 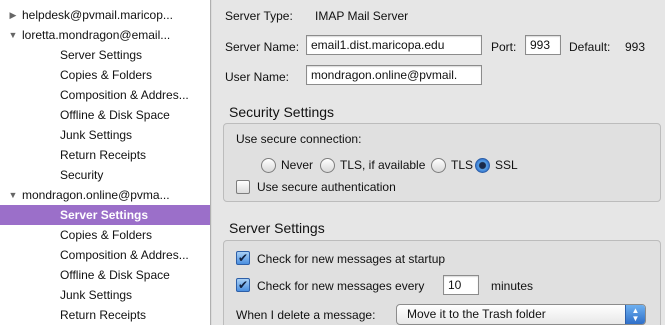 What do you see at coordinates (362, 16) in the screenshot?
I see `server-type-value: IMAP Mail Server` at bounding box center [362, 16].